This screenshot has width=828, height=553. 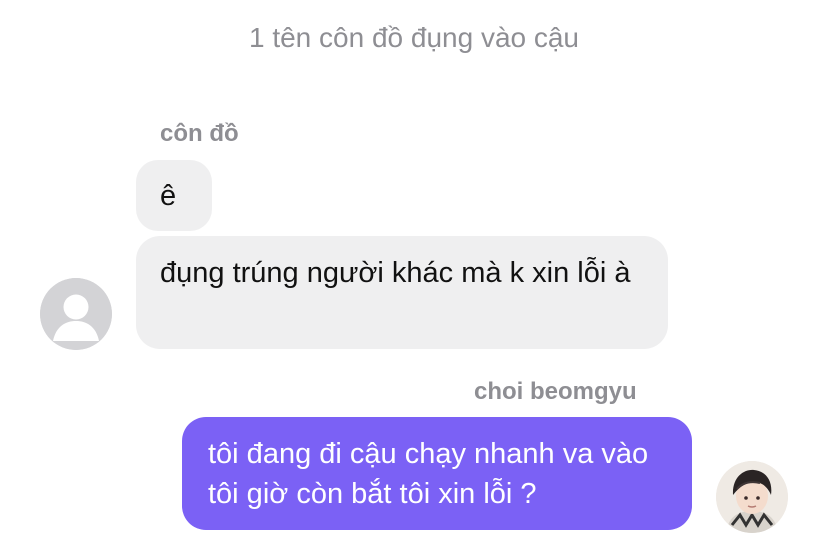 I want to click on sender-name-con-do: côn đồ, so click(x=199, y=133).